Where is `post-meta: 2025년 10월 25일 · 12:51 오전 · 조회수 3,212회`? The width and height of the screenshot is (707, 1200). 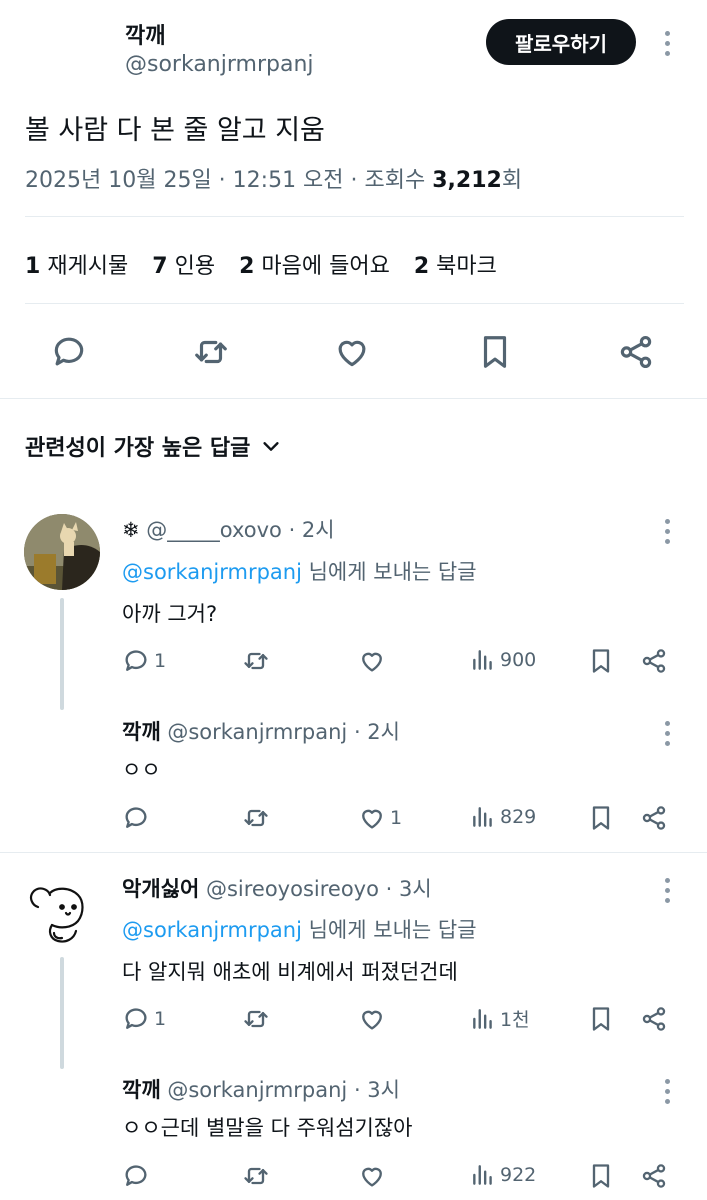
post-meta: 2025년 10월 25일 · 12:51 오전 · 조회수 3,212회 is located at coordinates (273, 178).